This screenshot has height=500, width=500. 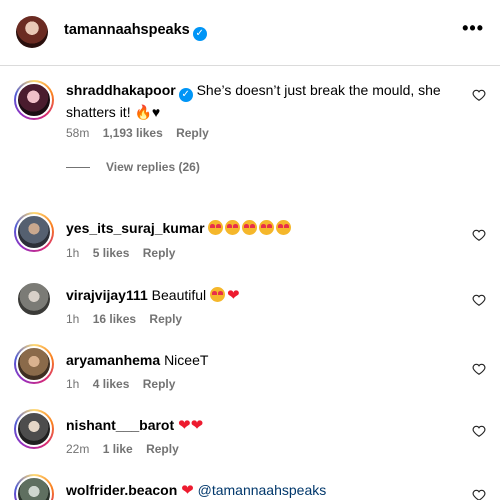 What do you see at coordinates (120, 425) in the screenshot?
I see `comment-username: nishant___barot` at bounding box center [120, 425].